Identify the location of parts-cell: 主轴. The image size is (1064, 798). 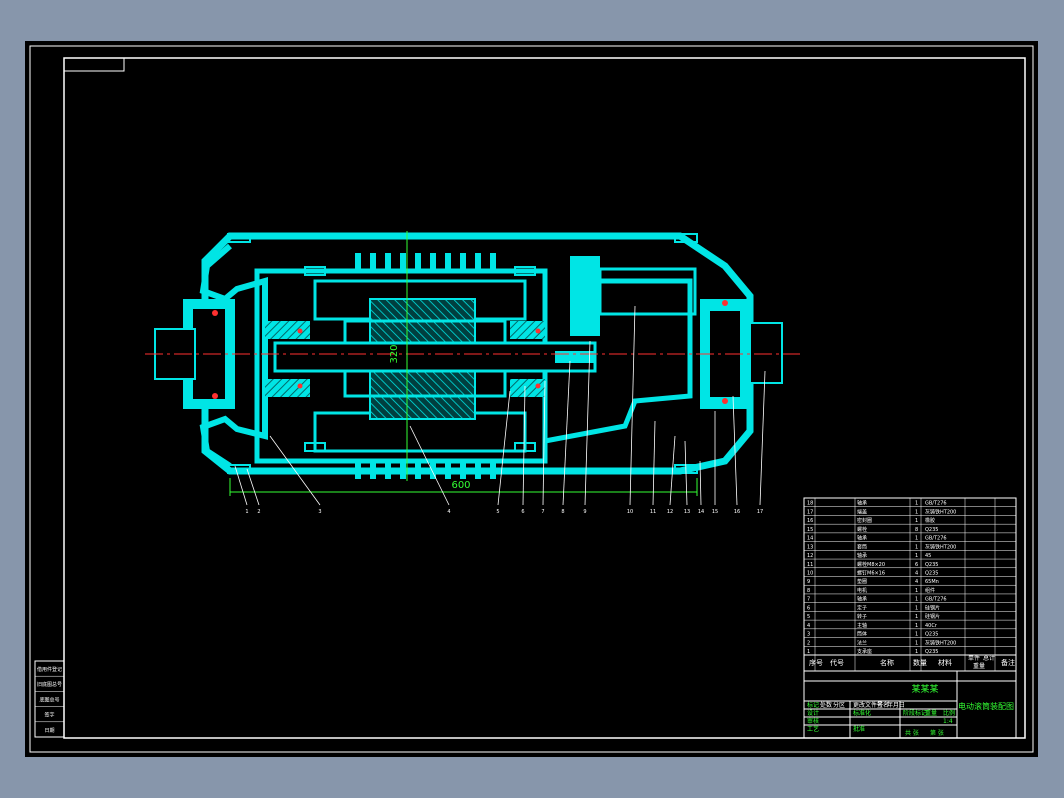
(862, 625).